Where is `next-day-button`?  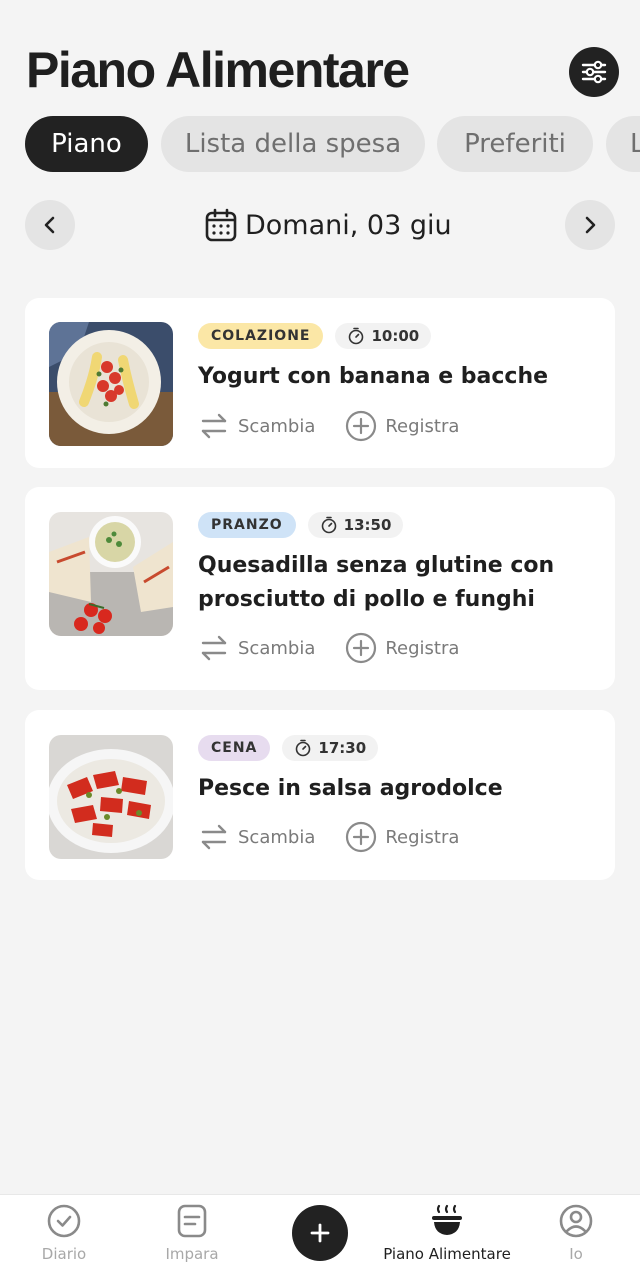
next-day-button is located at coordinates (590, 225).